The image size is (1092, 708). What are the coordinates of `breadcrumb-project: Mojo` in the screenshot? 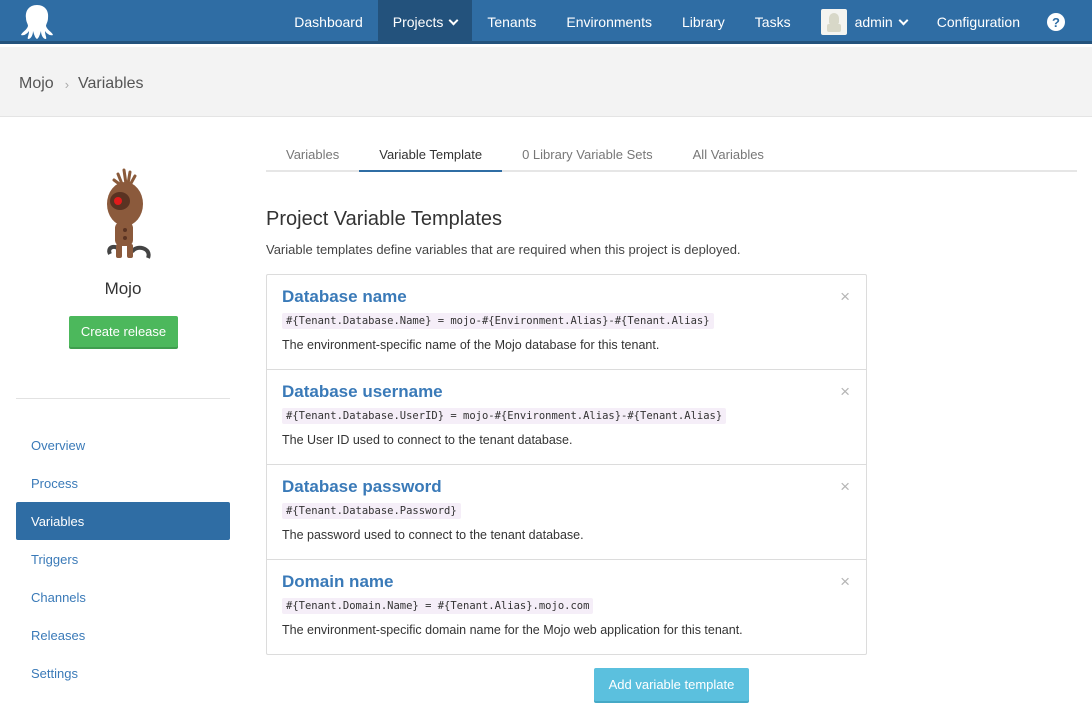 It's located at (36, 84).